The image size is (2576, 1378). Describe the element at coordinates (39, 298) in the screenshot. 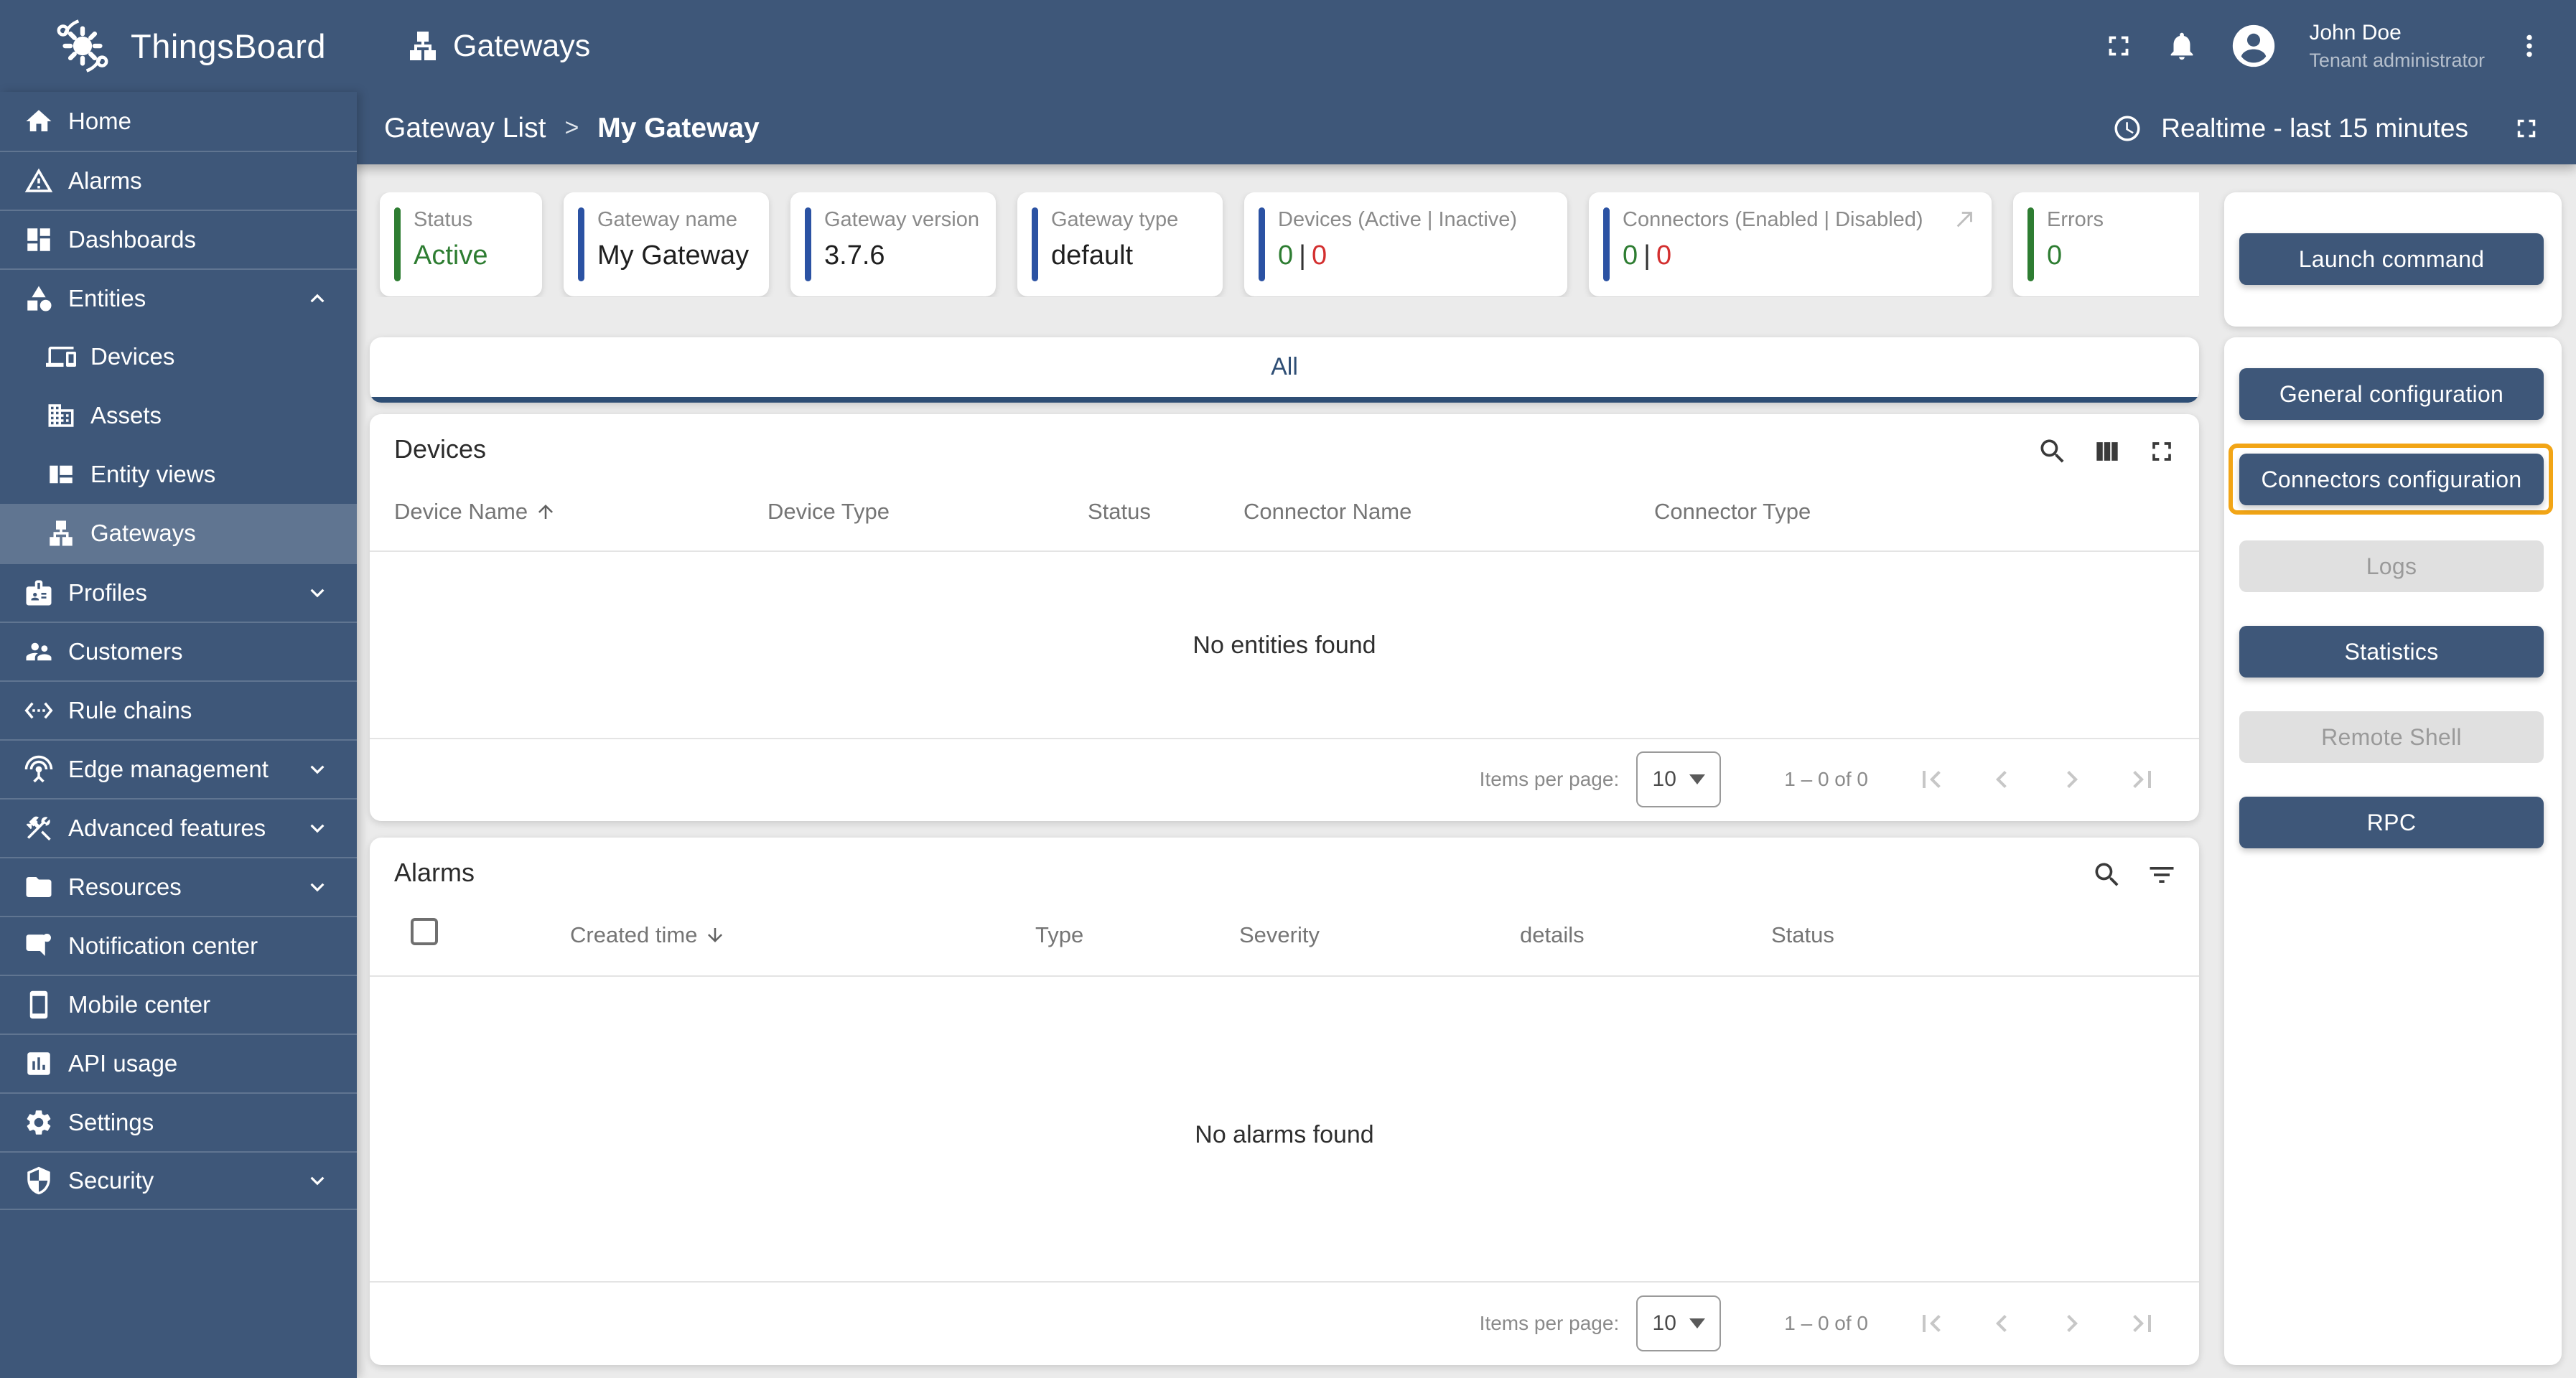

I see `shapes-icon` at that location.